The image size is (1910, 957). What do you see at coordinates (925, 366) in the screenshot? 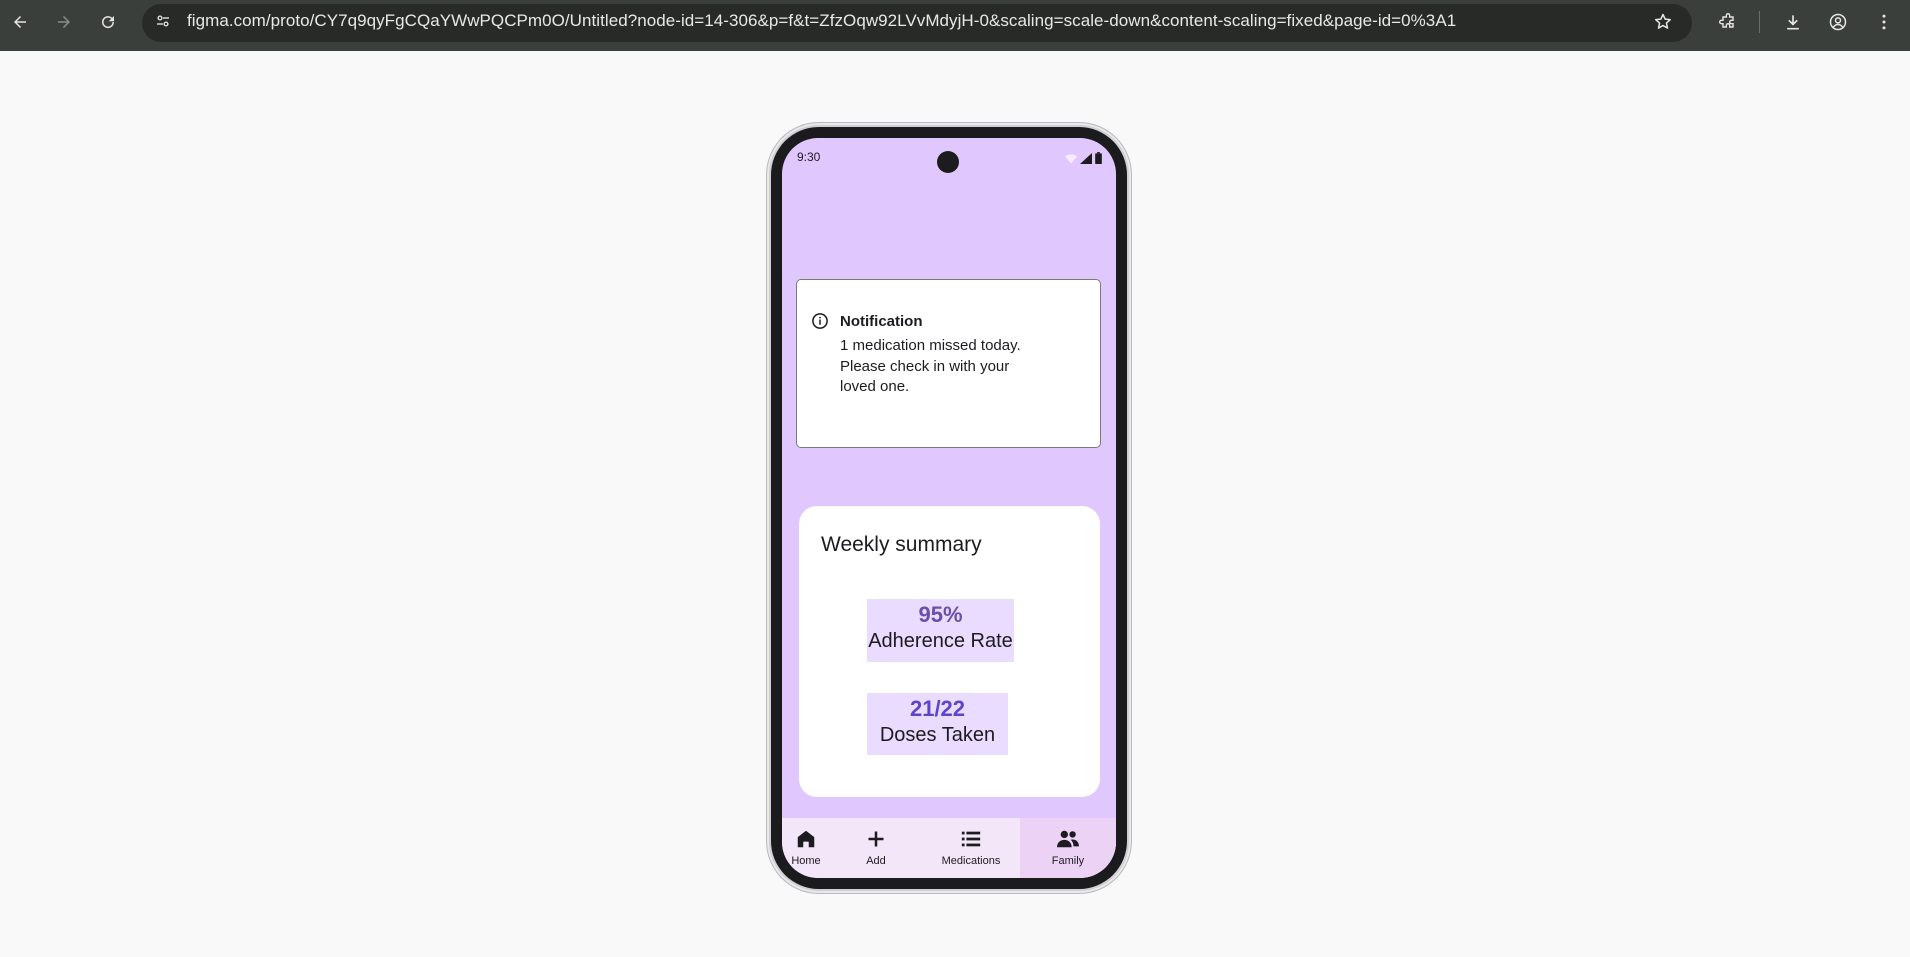
I see `notification-line: Please check in with your` at bounding box center [925, 366].